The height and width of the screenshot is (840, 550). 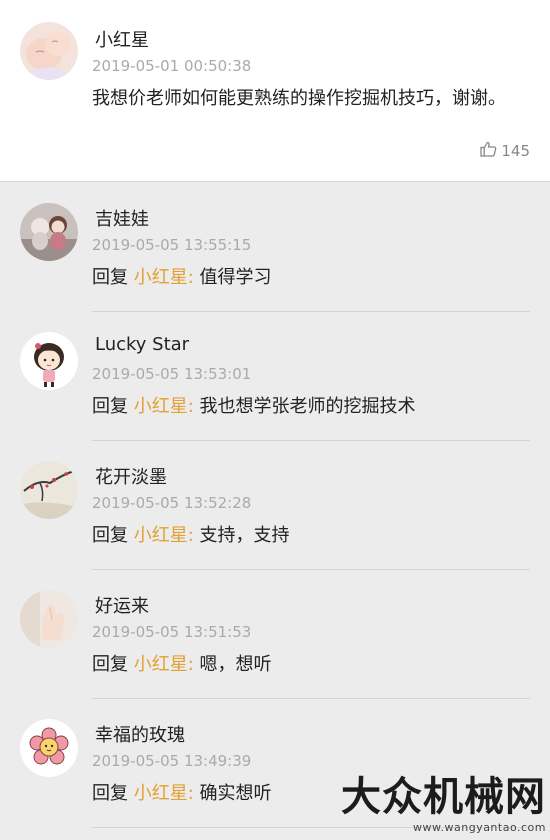 What do you see at coordinates (479, 827) in the screenshot?
I see `watermark-url: www.wangyantao.com` at bounding box center [479, 827].